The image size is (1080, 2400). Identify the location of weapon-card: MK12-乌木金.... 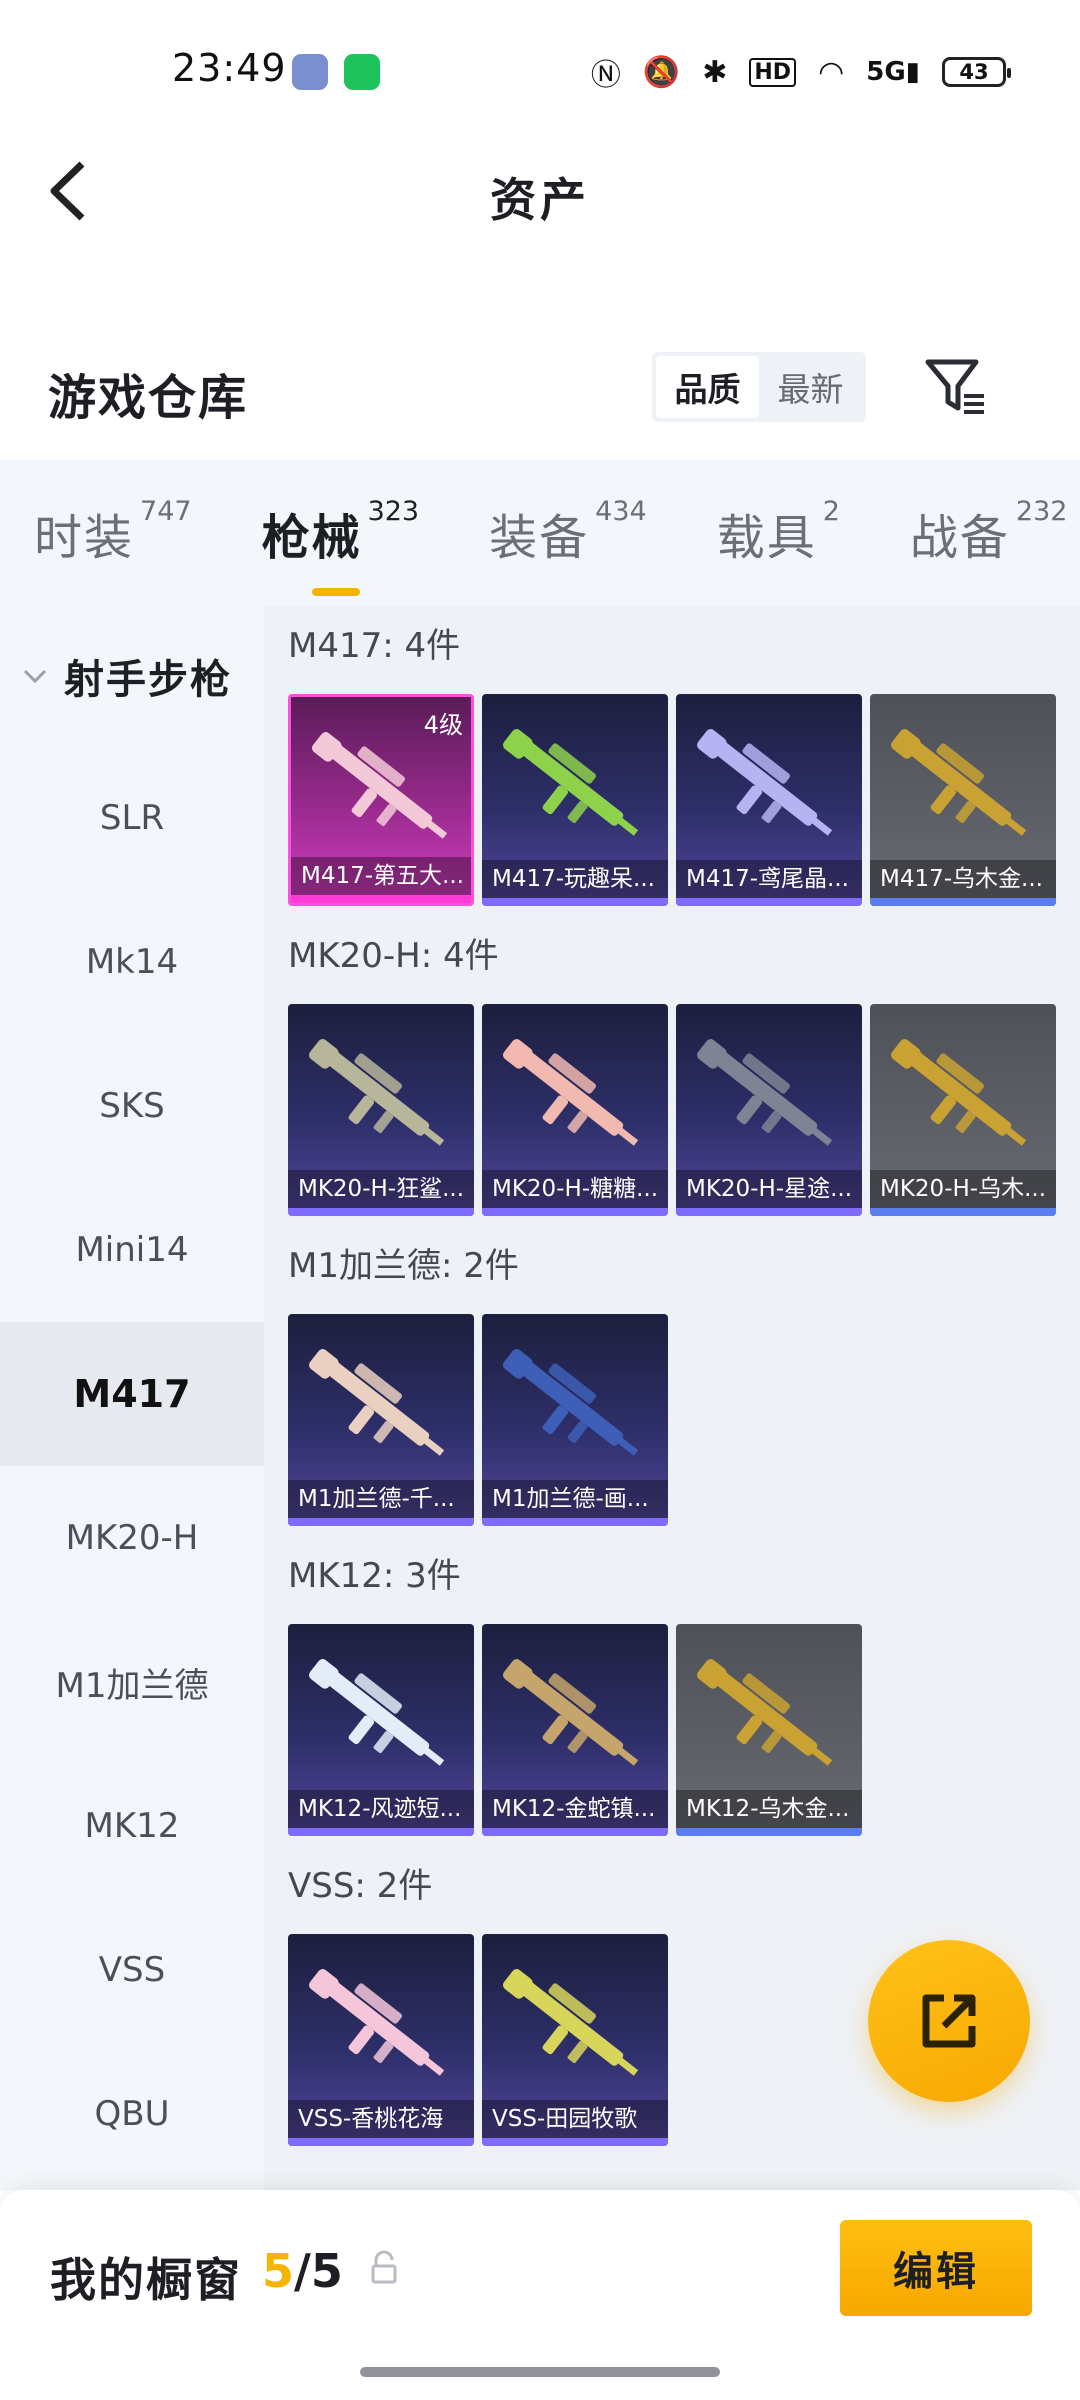
(769, 1730).